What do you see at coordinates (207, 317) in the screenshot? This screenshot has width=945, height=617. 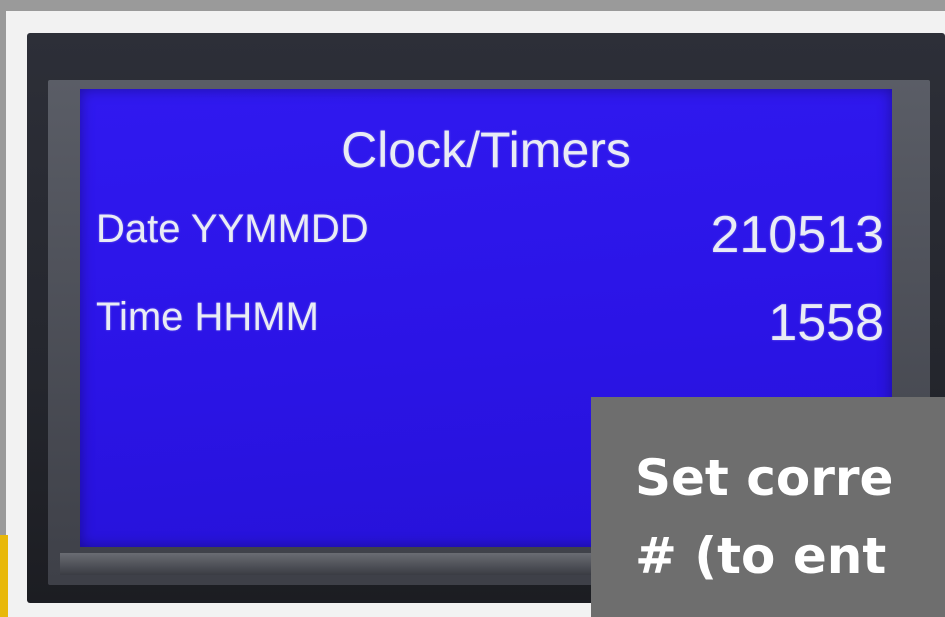 I see `time-label: Time HHMM` at bounding box center [207, 317].